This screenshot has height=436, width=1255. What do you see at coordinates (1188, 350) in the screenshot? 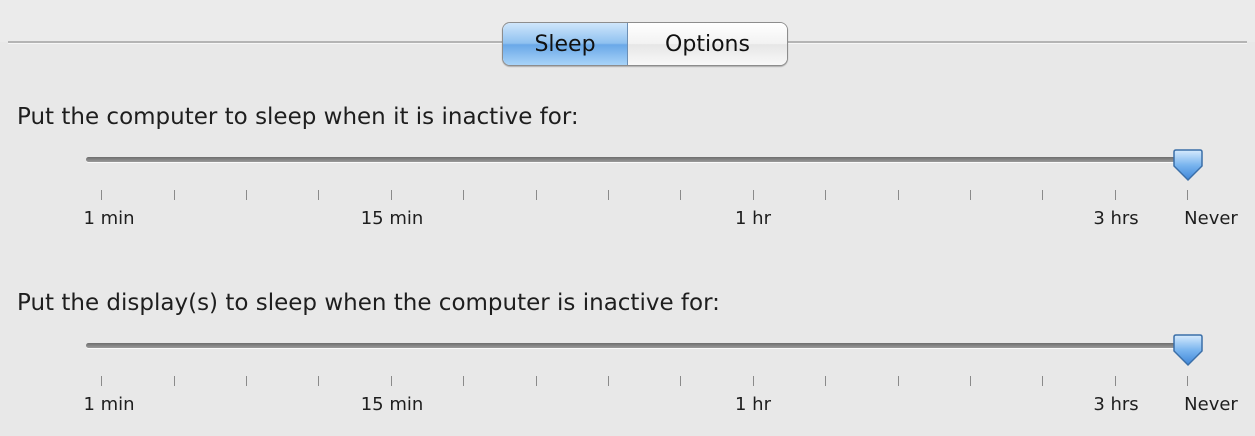
I see `display-sleep-slider-knob` at bounding box center [1188, 350].